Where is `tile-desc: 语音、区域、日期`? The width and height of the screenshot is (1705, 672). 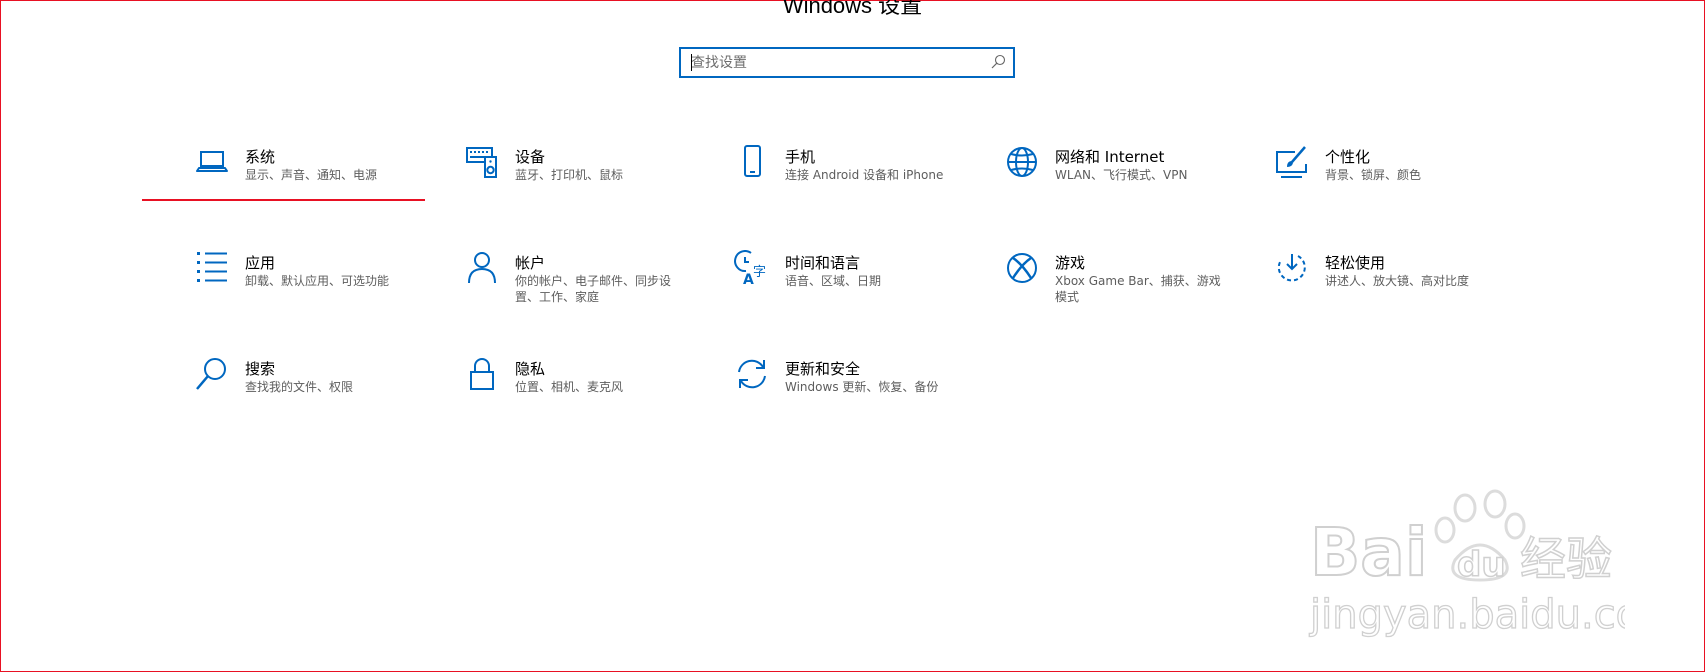 tile-desc: 语音、区域、日期 is located at coordinates (833, 281).